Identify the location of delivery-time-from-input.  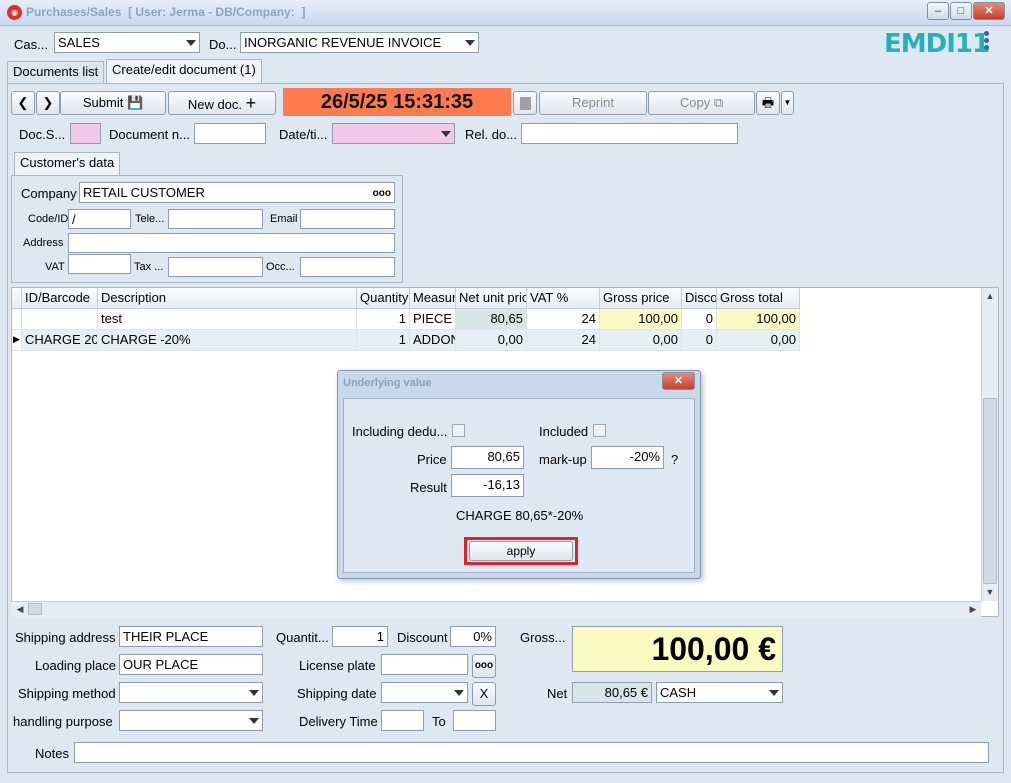
(402, 720).